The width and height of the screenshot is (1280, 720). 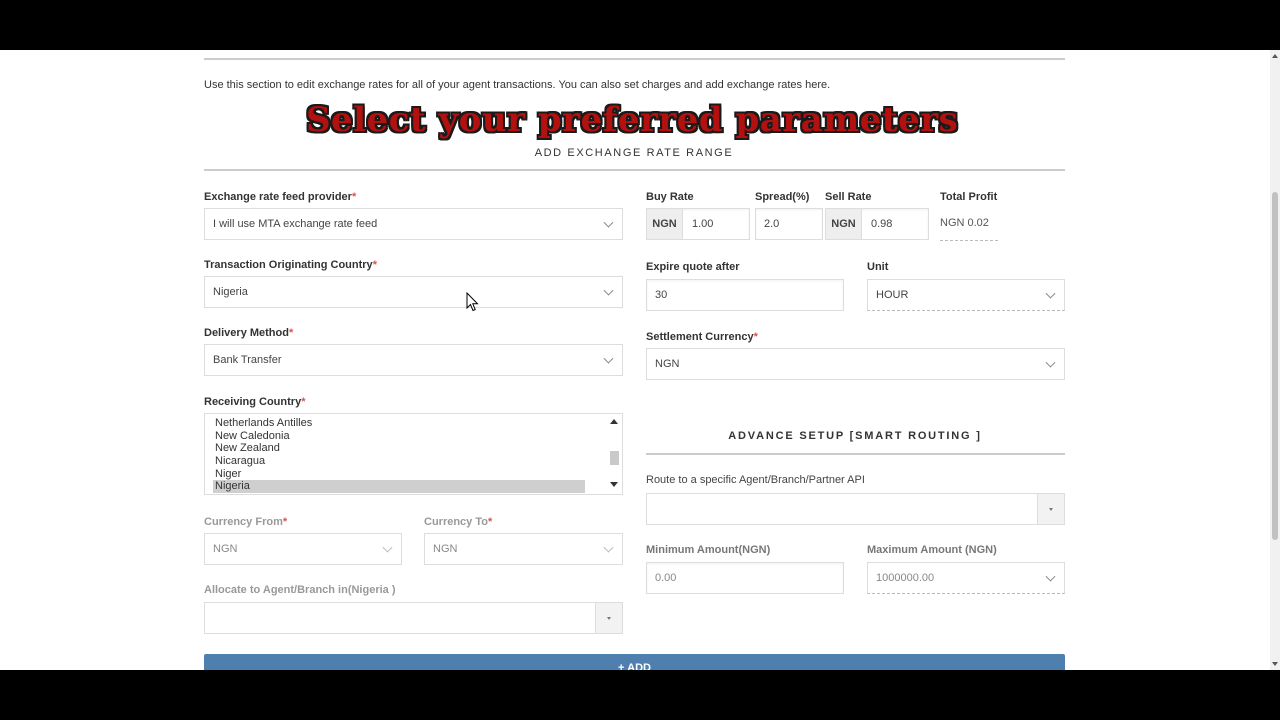 What do you see at coordinates (855, 454) in the screenshot?
I see `advance-divider` at bounding box center [855, 454].